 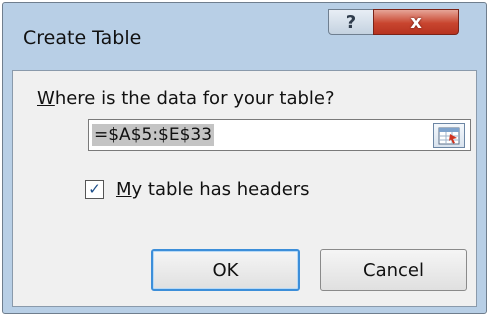 I want to click on dialog-title: Create Table, so click(x=82, y=38).